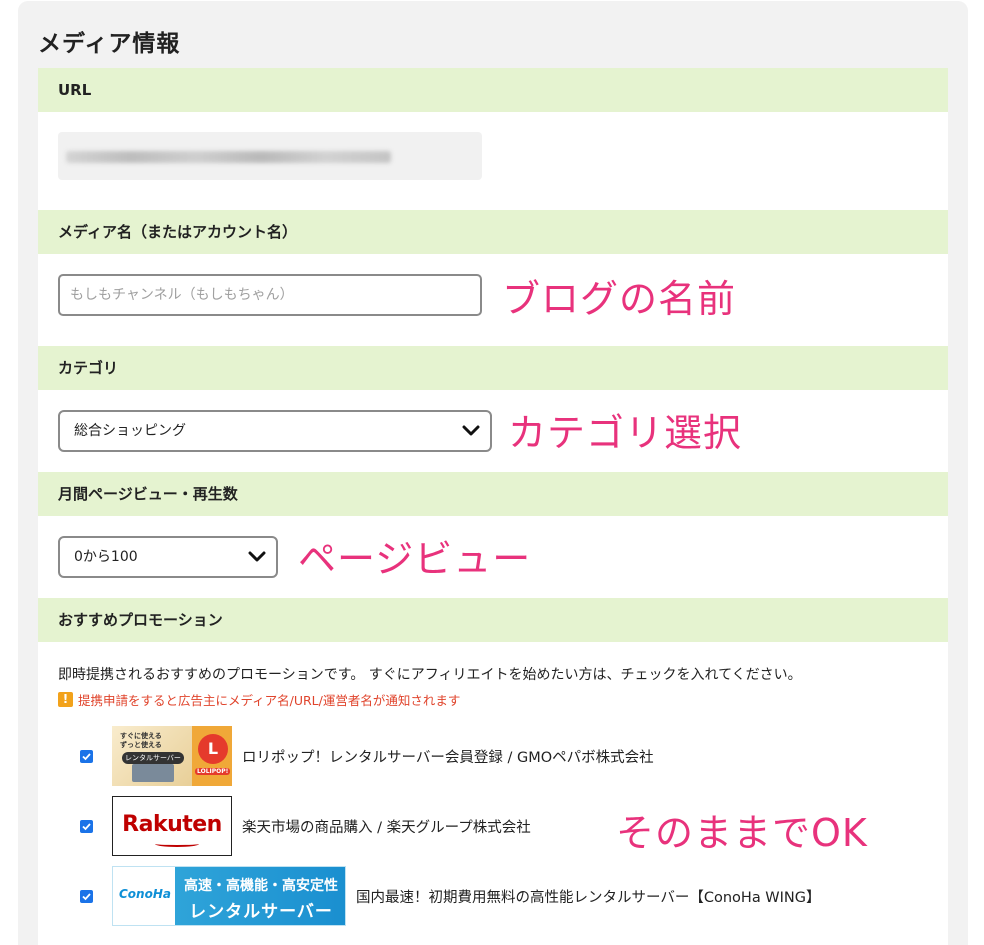 The width and height of the screenshot is (984, 945). I want to click on media-name-input, so click(270, 295).